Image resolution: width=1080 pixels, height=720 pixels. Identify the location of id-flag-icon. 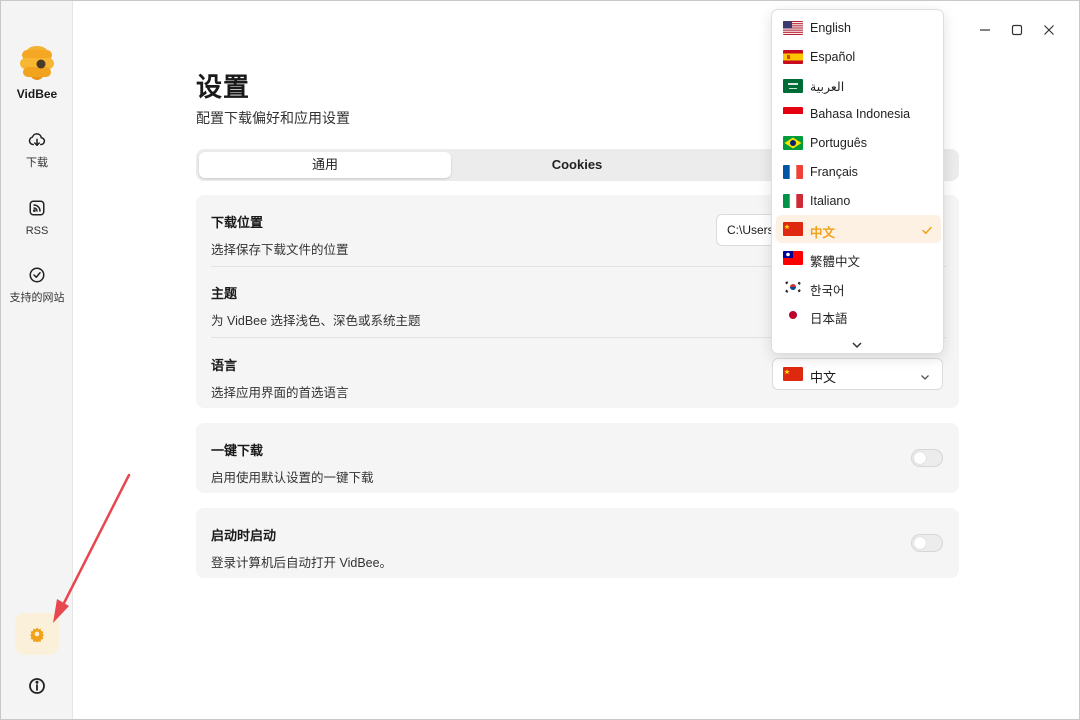
(793, 114).